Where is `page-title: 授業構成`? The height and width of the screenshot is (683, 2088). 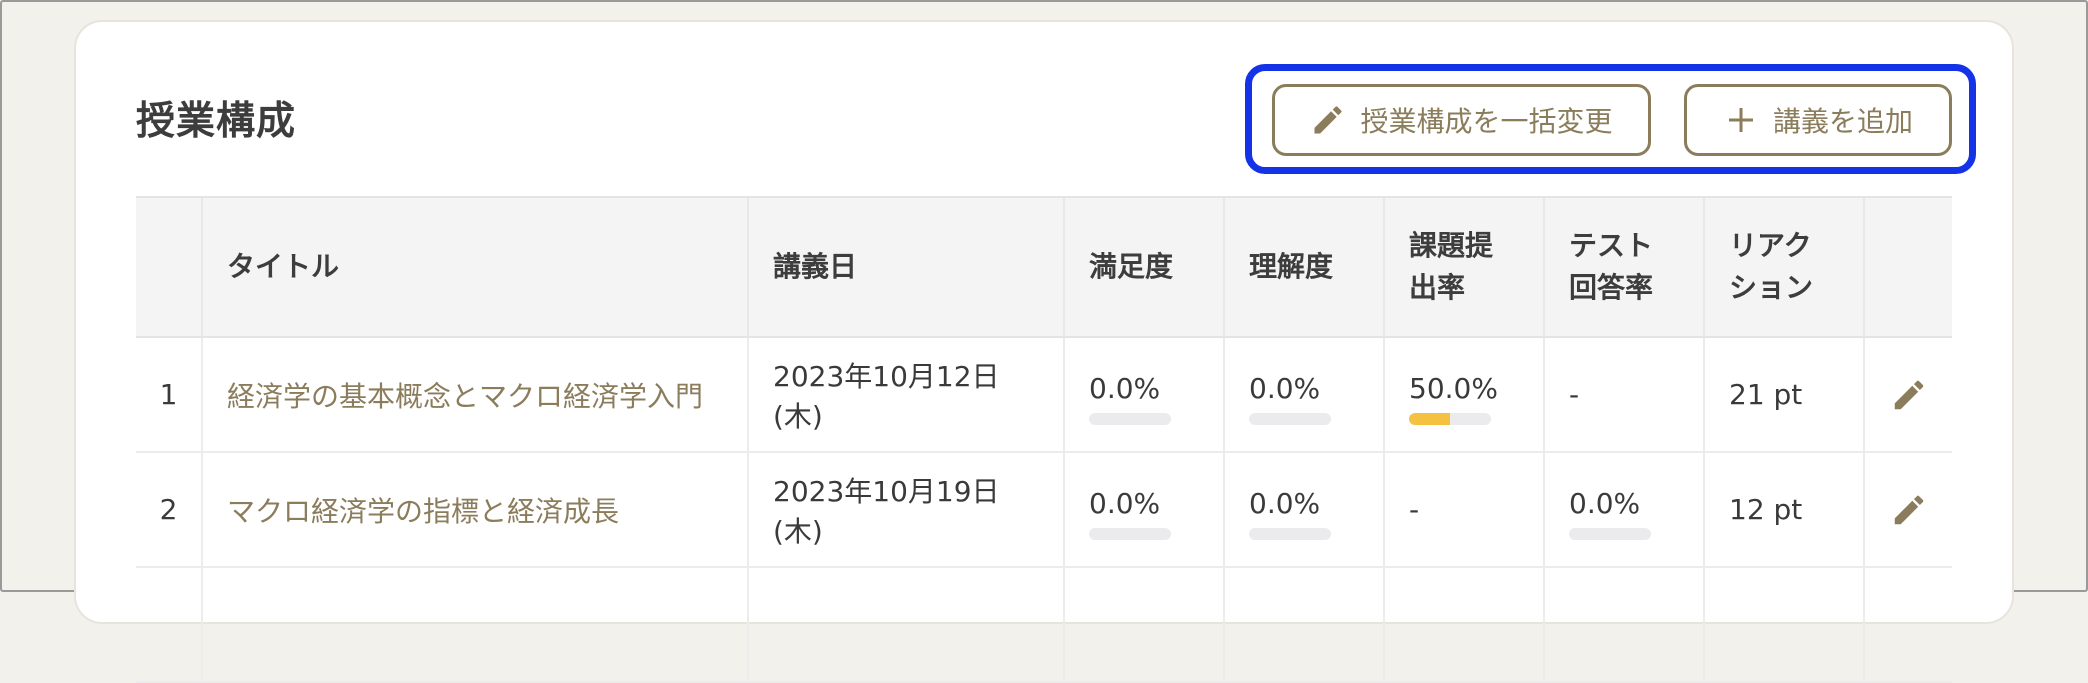 page-title: 授業構成 is located at coordinates (216, 121).